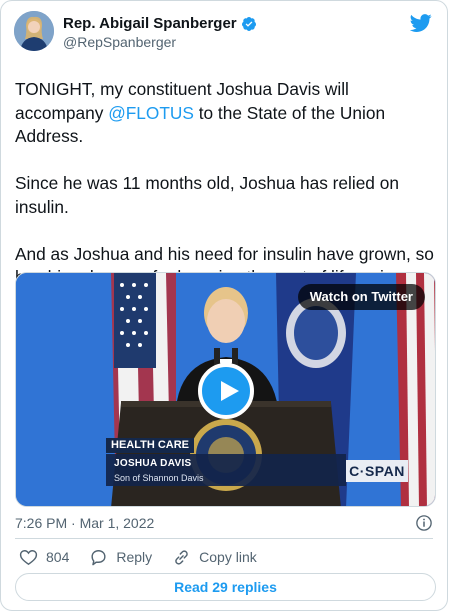 The height and width of the screenshot is (613, 450). What do you see at coordinates (424, 523) in the screenshot?
I see `info-icon` at bounding box center [424, 523].